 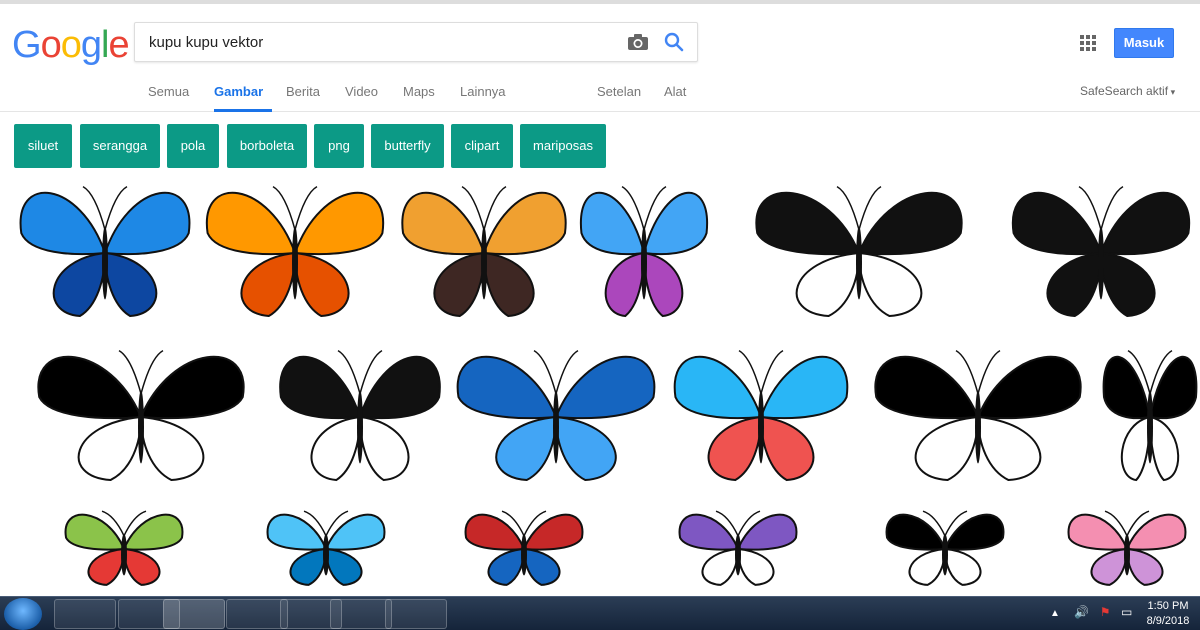 I want to click on dropdown-arrow-icon: ▾, so click(x=1172, y=92).